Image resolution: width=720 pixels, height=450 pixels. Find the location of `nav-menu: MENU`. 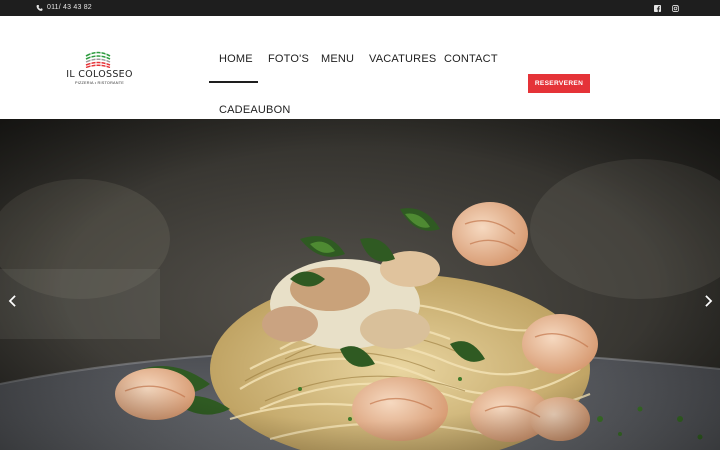

nav-menu: MENU is located at coordinates (337, 59).